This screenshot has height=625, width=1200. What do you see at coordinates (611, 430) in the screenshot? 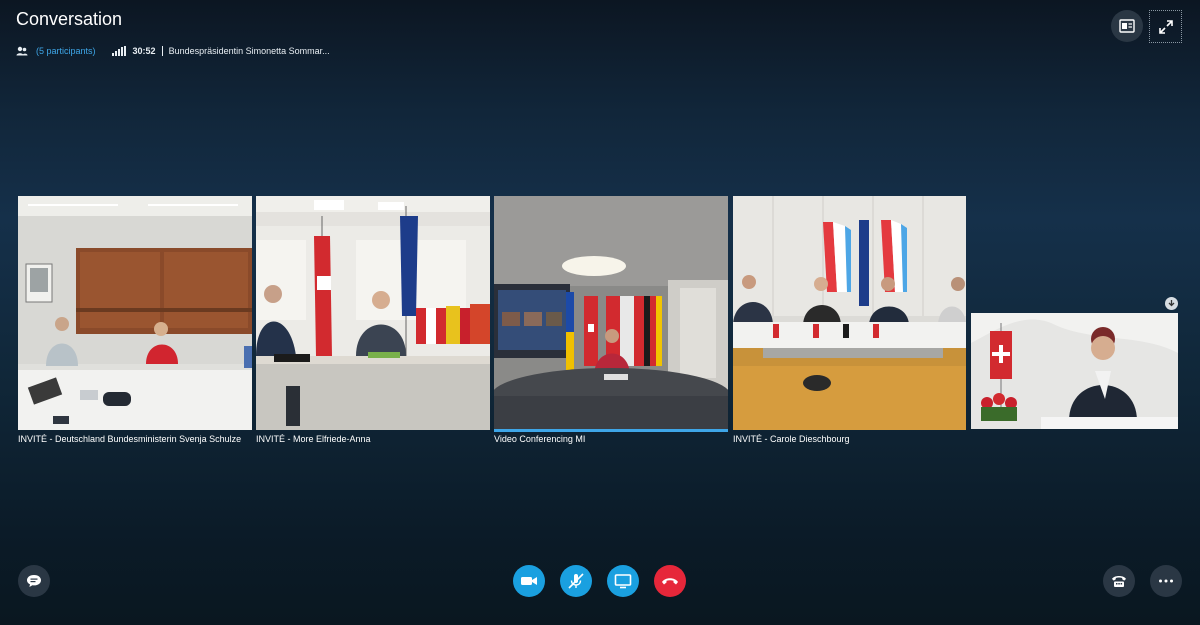
I see `active-speaker-indicator` at bounding box center [611, 430].